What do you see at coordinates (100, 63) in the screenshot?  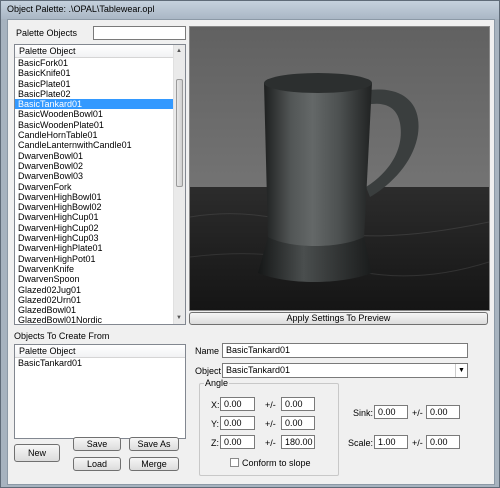 I see `list-item: BasicFork01` at bounding box center [100, 63].